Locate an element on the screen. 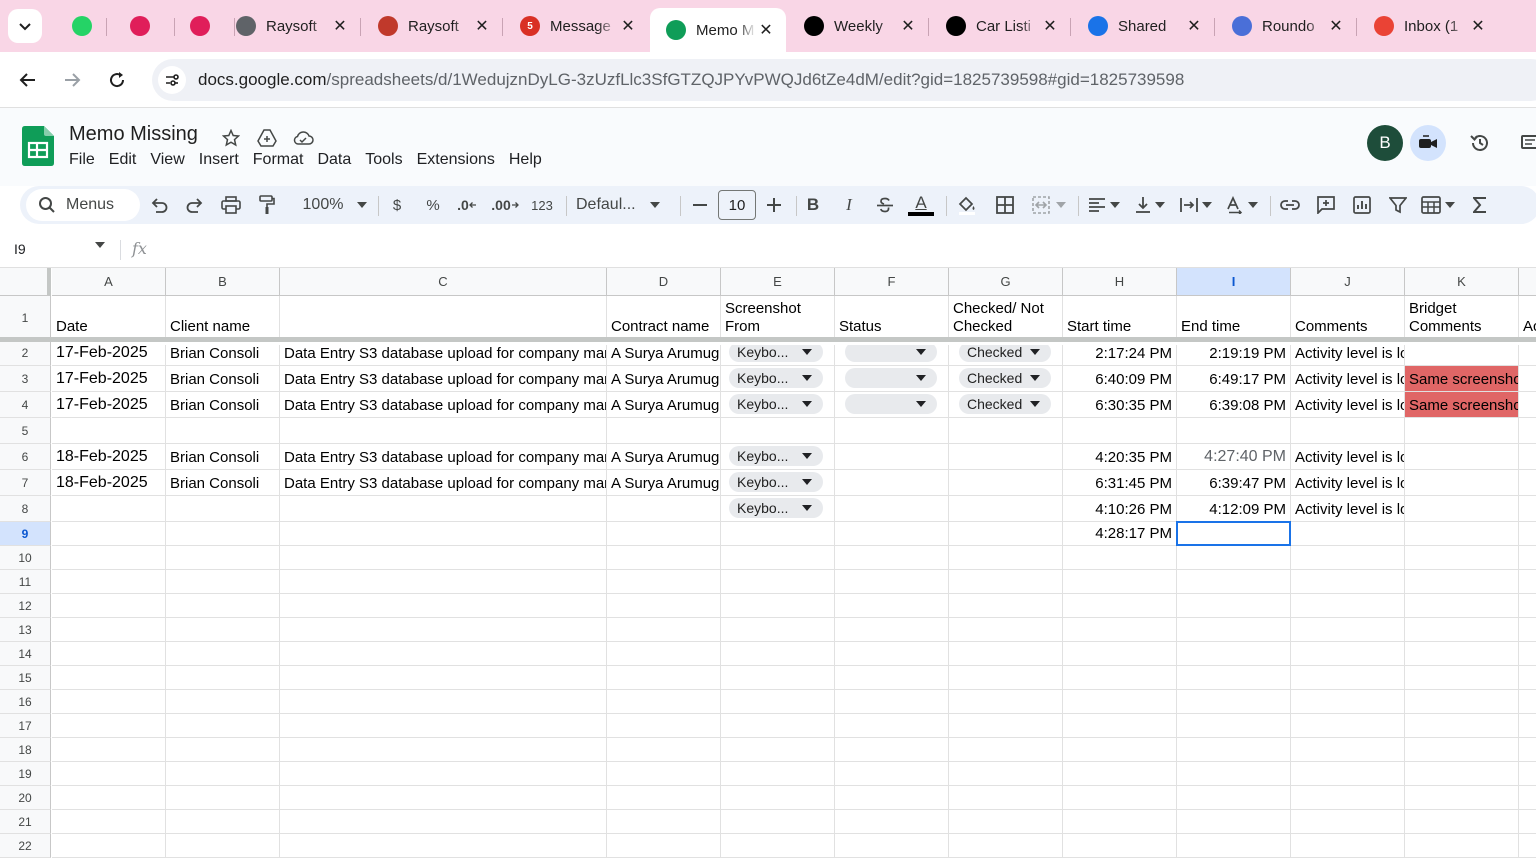 The height and width of the screenshot is (864, 1536). cell-h22 is located at coordinates (1120, 846).